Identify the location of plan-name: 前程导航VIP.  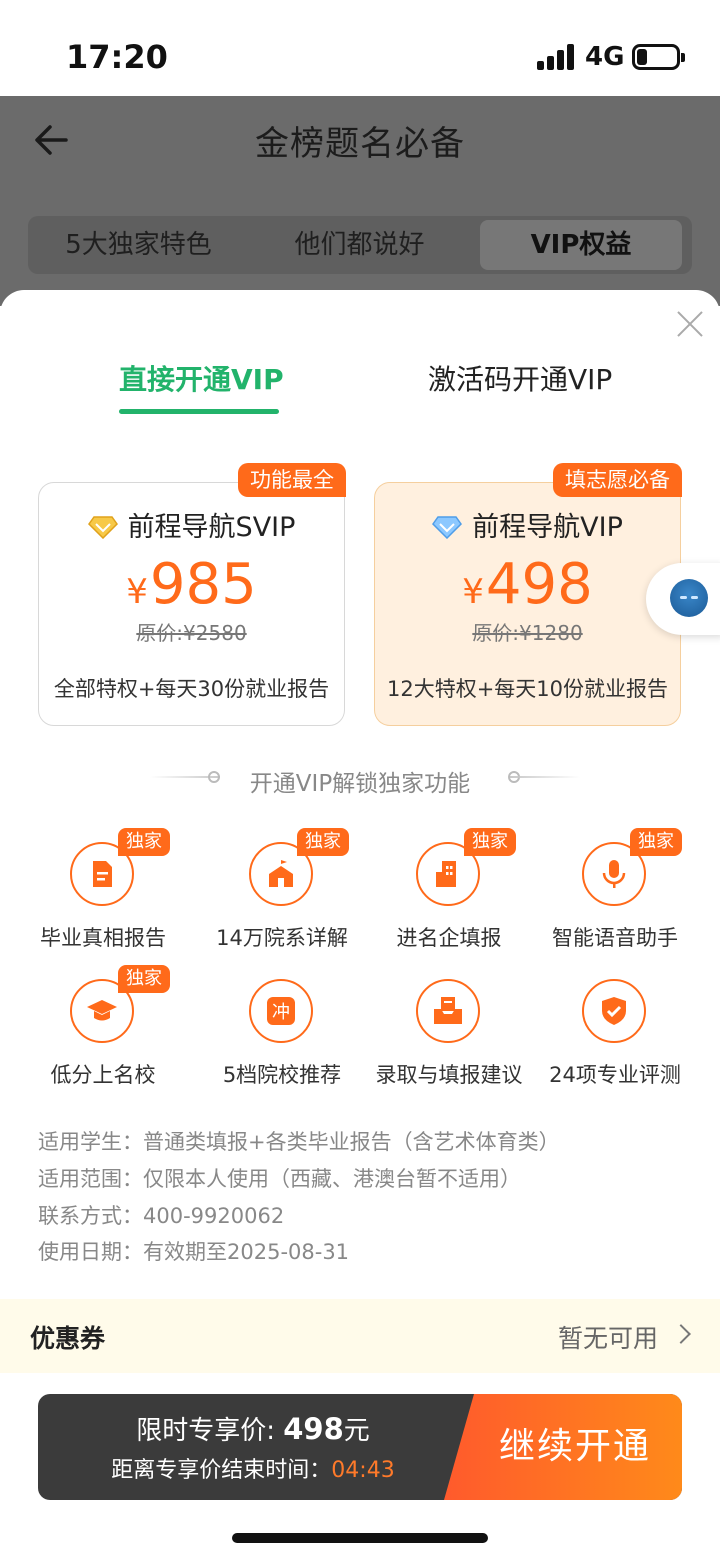
(527, 524).